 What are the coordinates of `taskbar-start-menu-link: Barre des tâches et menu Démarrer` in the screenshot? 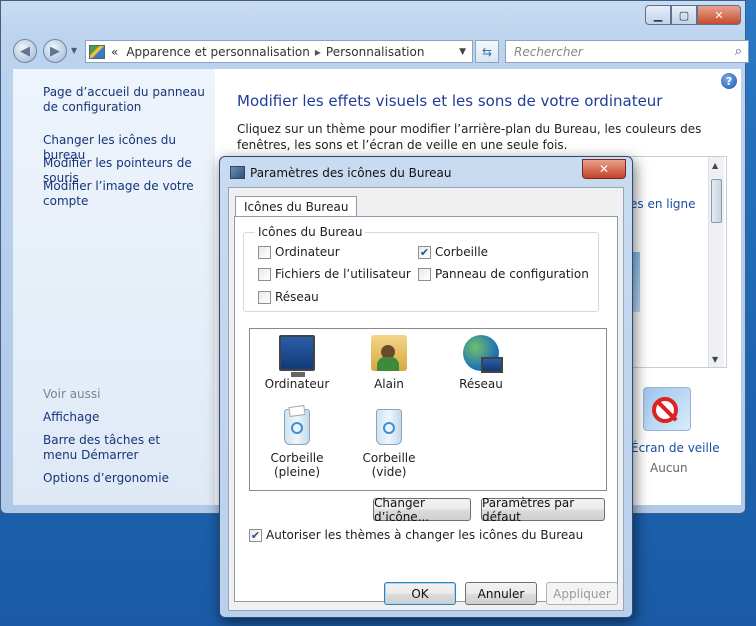 It's located at (118, 448).